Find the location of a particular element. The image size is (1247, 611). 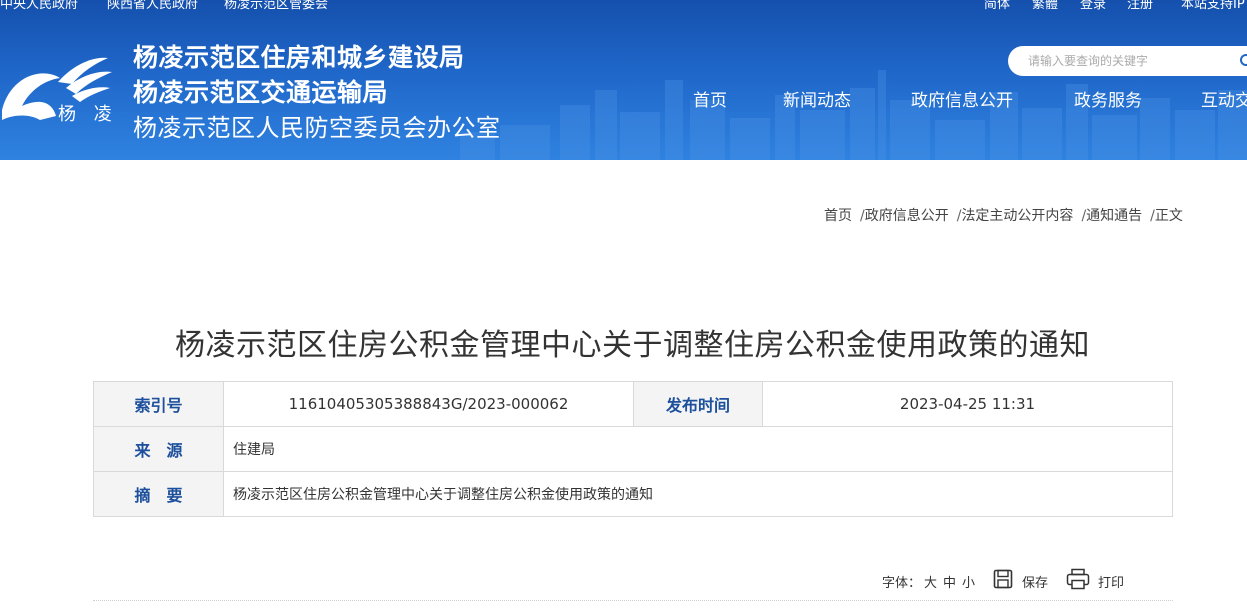

table-row: 来 源 住建局 is located at coordinates (633, 449).